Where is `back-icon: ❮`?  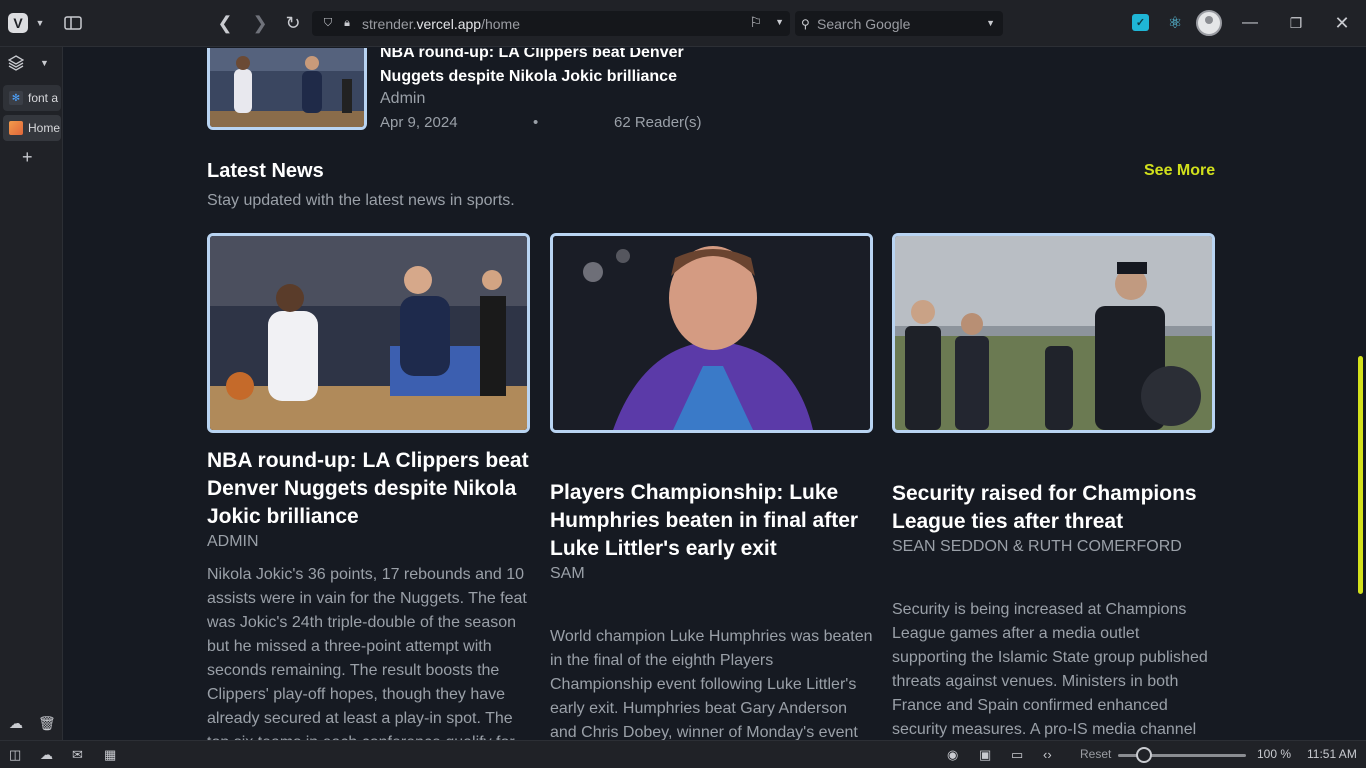
back-icon: ❮ is located at coordinates (225, 23).